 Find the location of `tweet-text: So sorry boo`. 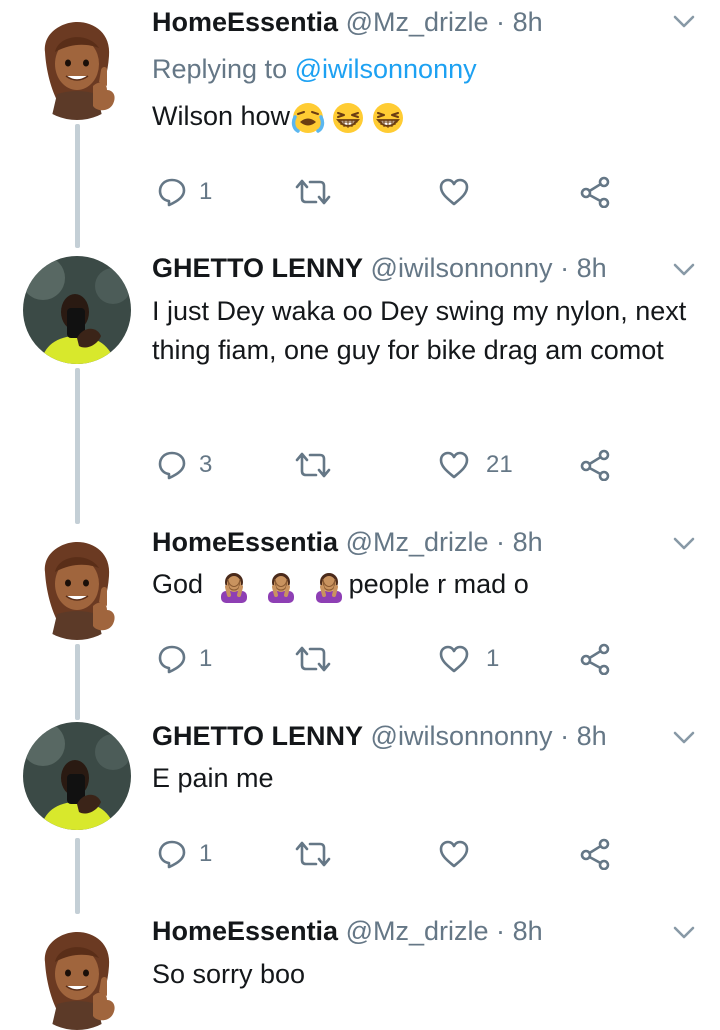

tweet-text: So sorry boo is located at coordinates (426, 974).